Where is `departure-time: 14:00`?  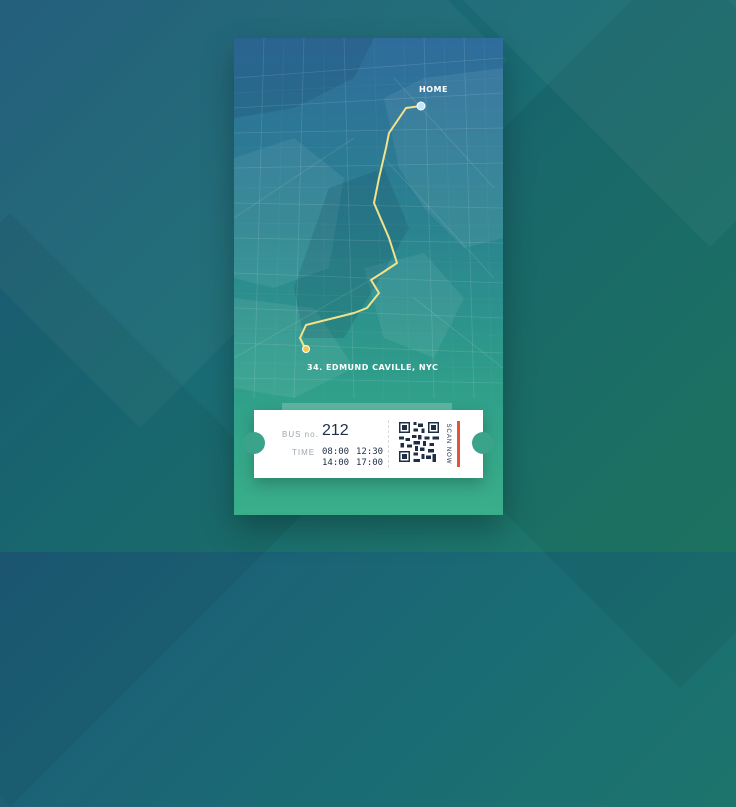
departure-time: 14:00 is located at coordinates (336, 463).